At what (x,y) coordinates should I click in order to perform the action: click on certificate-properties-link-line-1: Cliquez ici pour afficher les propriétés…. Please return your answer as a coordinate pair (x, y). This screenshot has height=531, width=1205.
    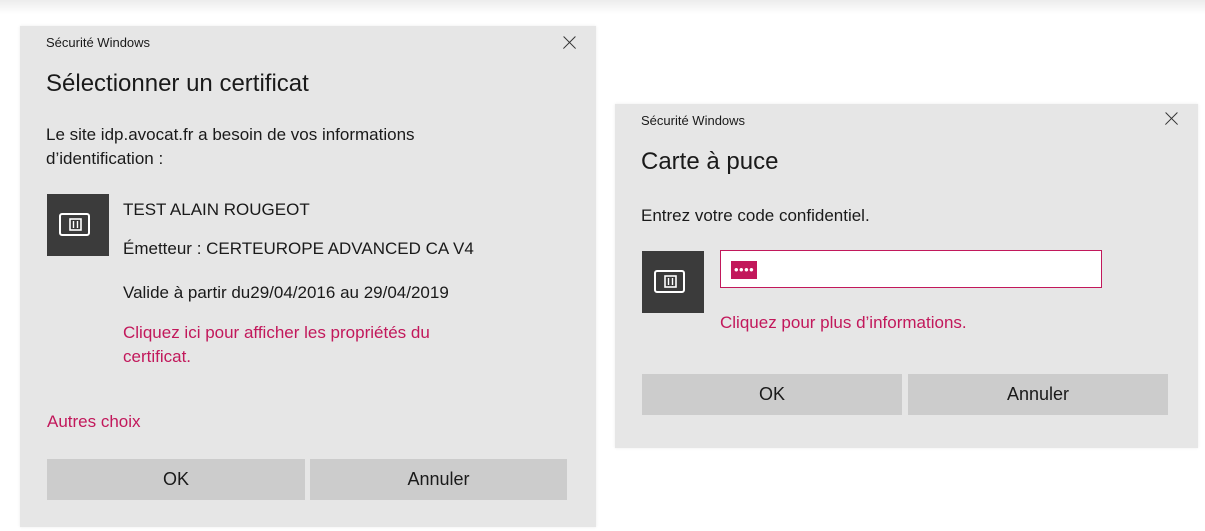
    Looking at the image, I should click on (276, 333).